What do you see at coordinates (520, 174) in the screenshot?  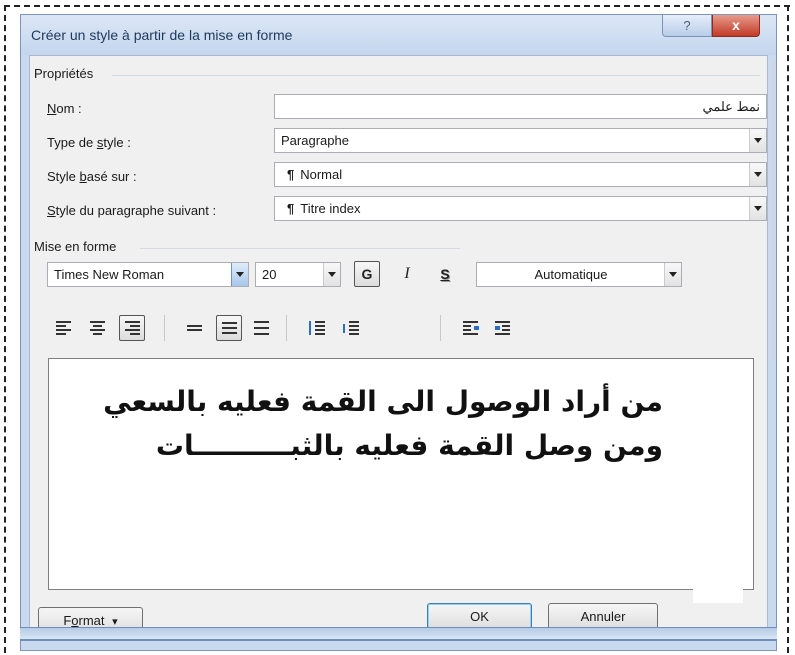 I see `based-on-dropdown: ¶ Normal` at bounding box center [520, 174].